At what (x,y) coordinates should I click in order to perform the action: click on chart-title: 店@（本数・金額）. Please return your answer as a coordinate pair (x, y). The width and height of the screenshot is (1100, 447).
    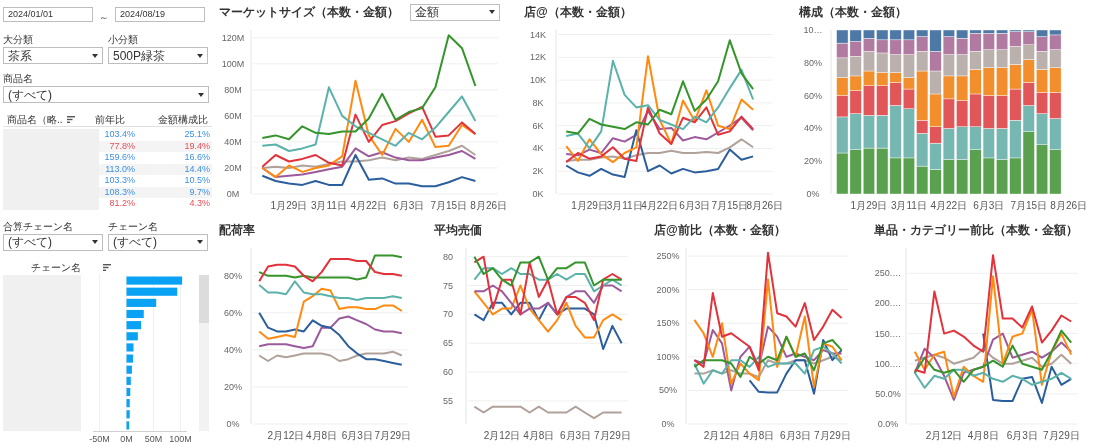
    Looking at the image, I should click on (578, 12).